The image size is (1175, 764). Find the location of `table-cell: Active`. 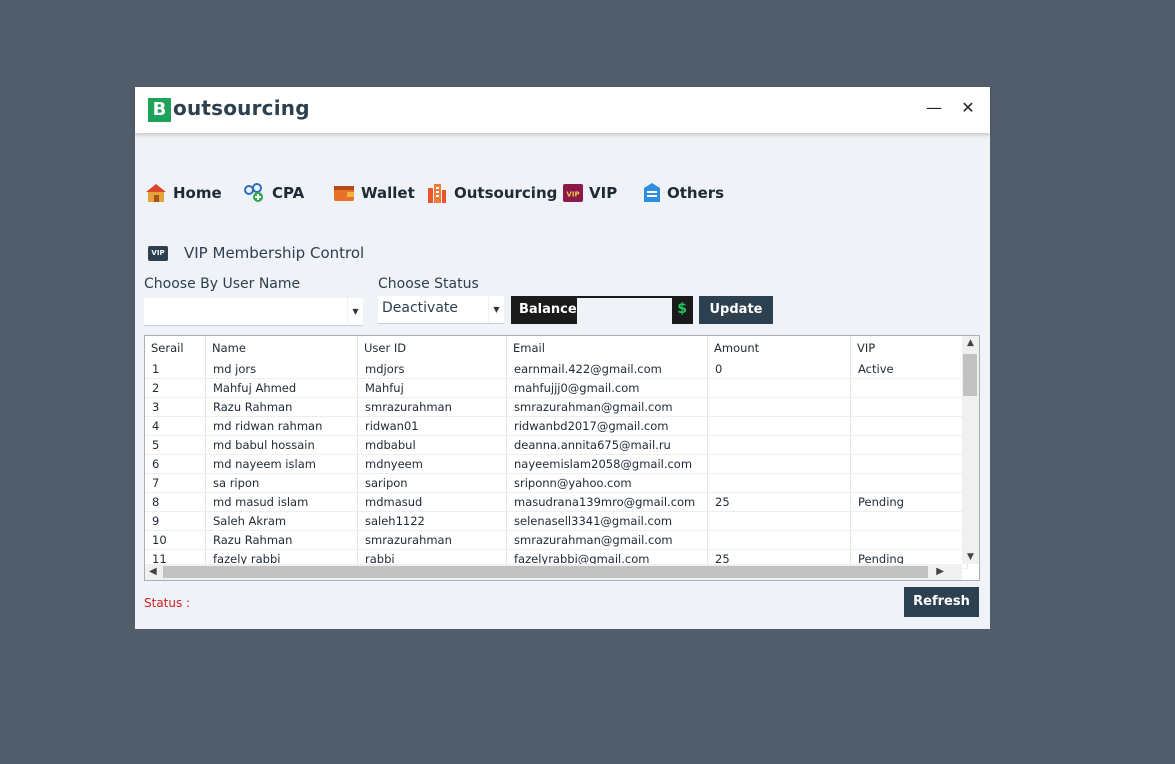

table-cell: Active is located at coordinates (909, 369).